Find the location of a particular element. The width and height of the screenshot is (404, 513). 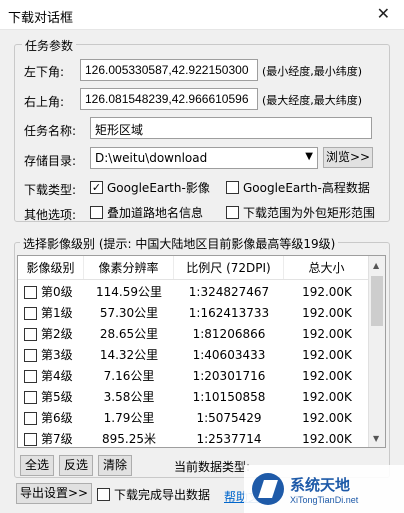

table-row: 第2级 28.65公里 1:81206866 192.00K is located at coordinates (194, 334).